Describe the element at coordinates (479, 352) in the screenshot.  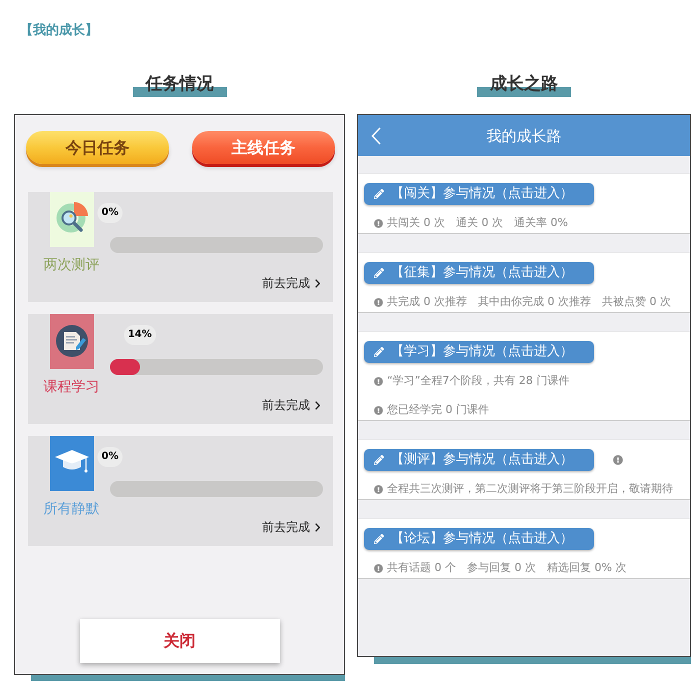
I see `section-button: 【学习】参与情况（点击进入）` at that location.